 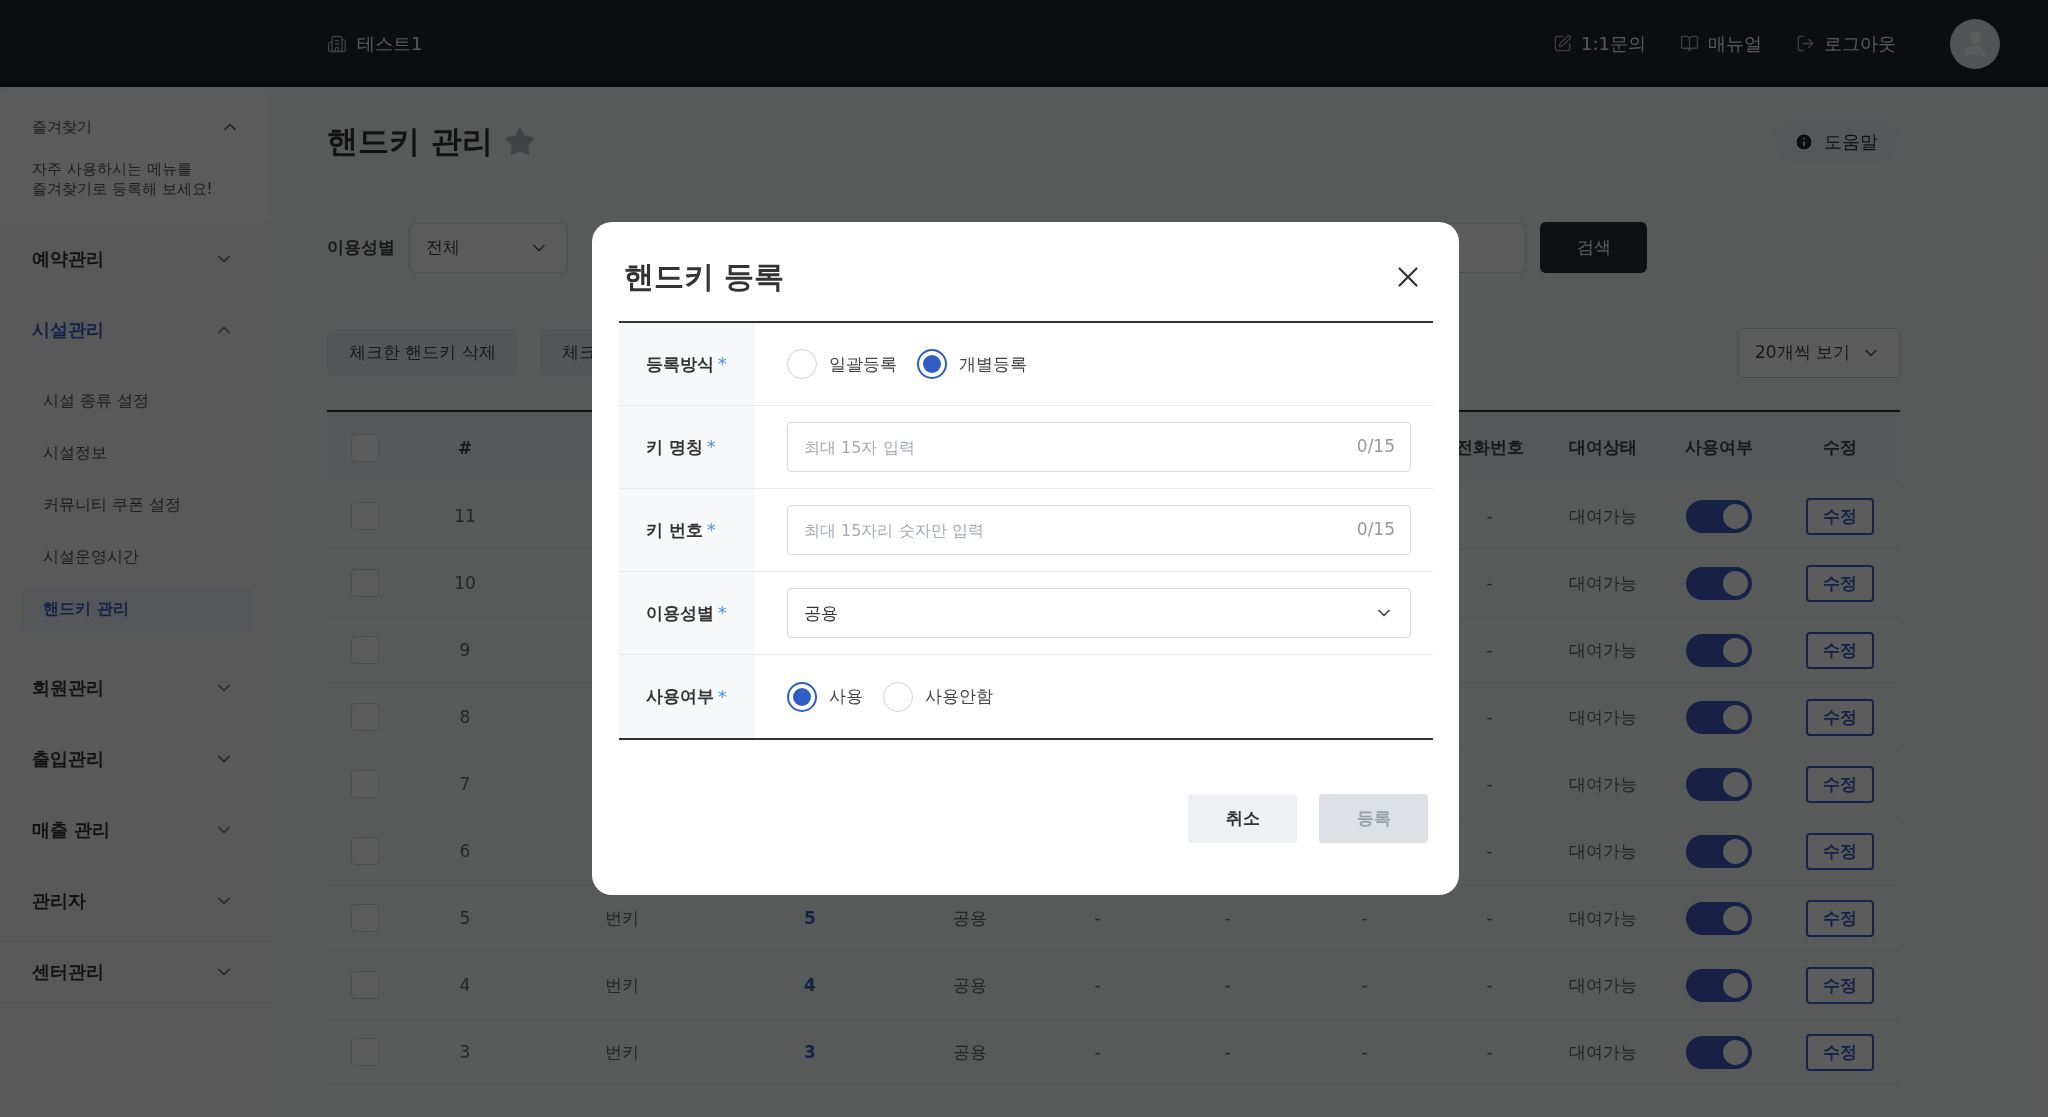 What do you see at coordinates (137, 557) in the screenshot?
I see `menu-item: 시설운영시간` at bounding box center [137, 557].